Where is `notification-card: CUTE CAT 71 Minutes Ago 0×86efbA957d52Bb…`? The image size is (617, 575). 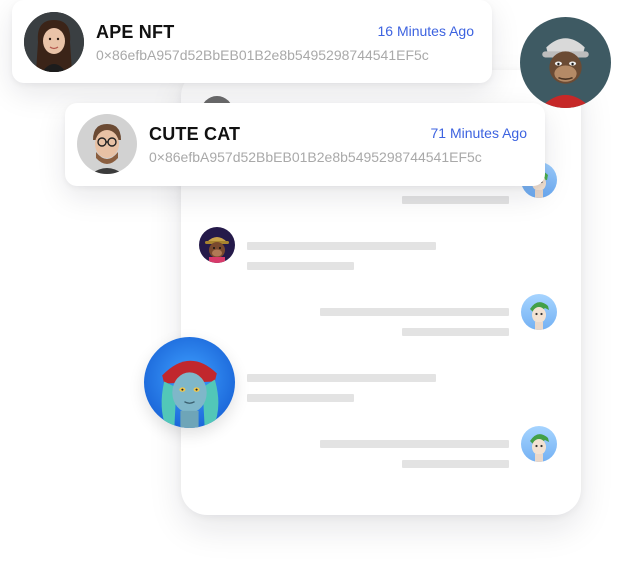
notification-card: CUTE CAT 71 Minutes Ago 0×86efbA957d52Bb… is located at coordinates (305, 144).